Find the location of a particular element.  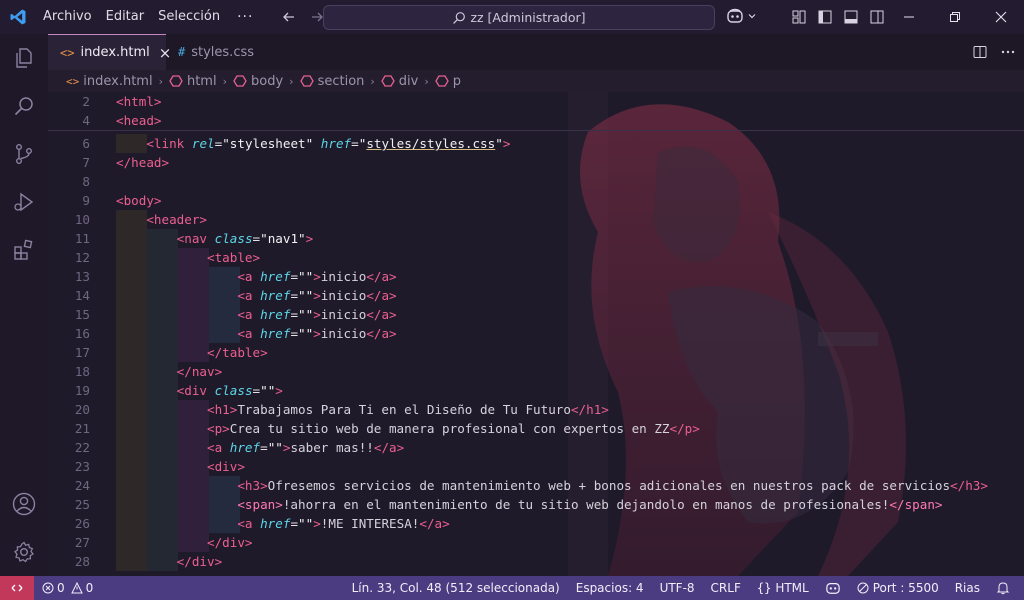

code-text: <a href="">!ME INTERESA!</a> is located at coordinates (343, 523).